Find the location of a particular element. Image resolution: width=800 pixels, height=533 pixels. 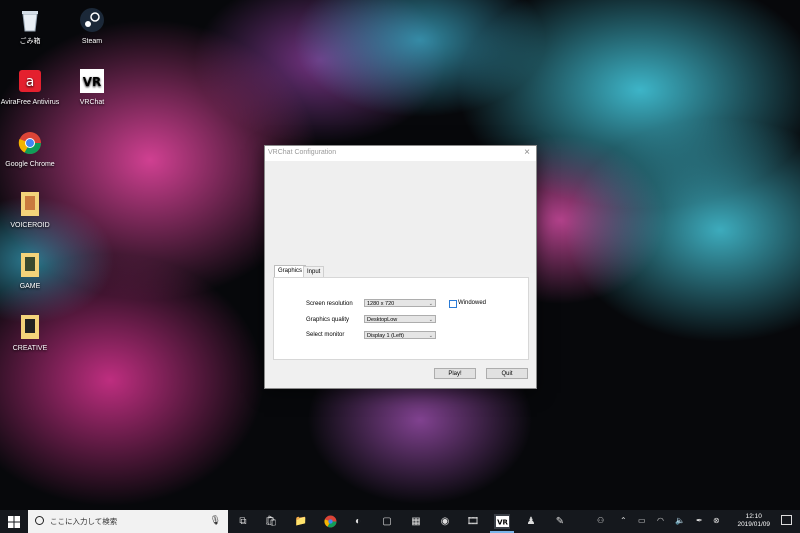

desktop-icon-creative: CREATIVE is located at coordinates (30, 332).